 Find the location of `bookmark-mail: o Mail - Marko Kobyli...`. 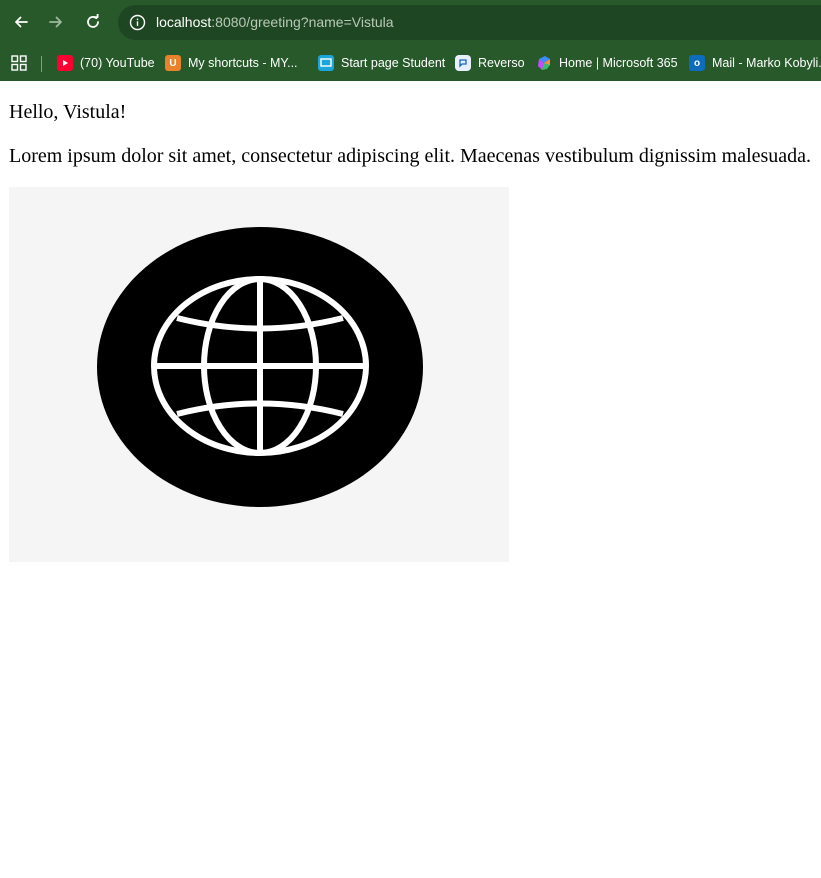

bookmark-mail: o Mail - Marko Kobyli... is located at coordinates (755, 63).